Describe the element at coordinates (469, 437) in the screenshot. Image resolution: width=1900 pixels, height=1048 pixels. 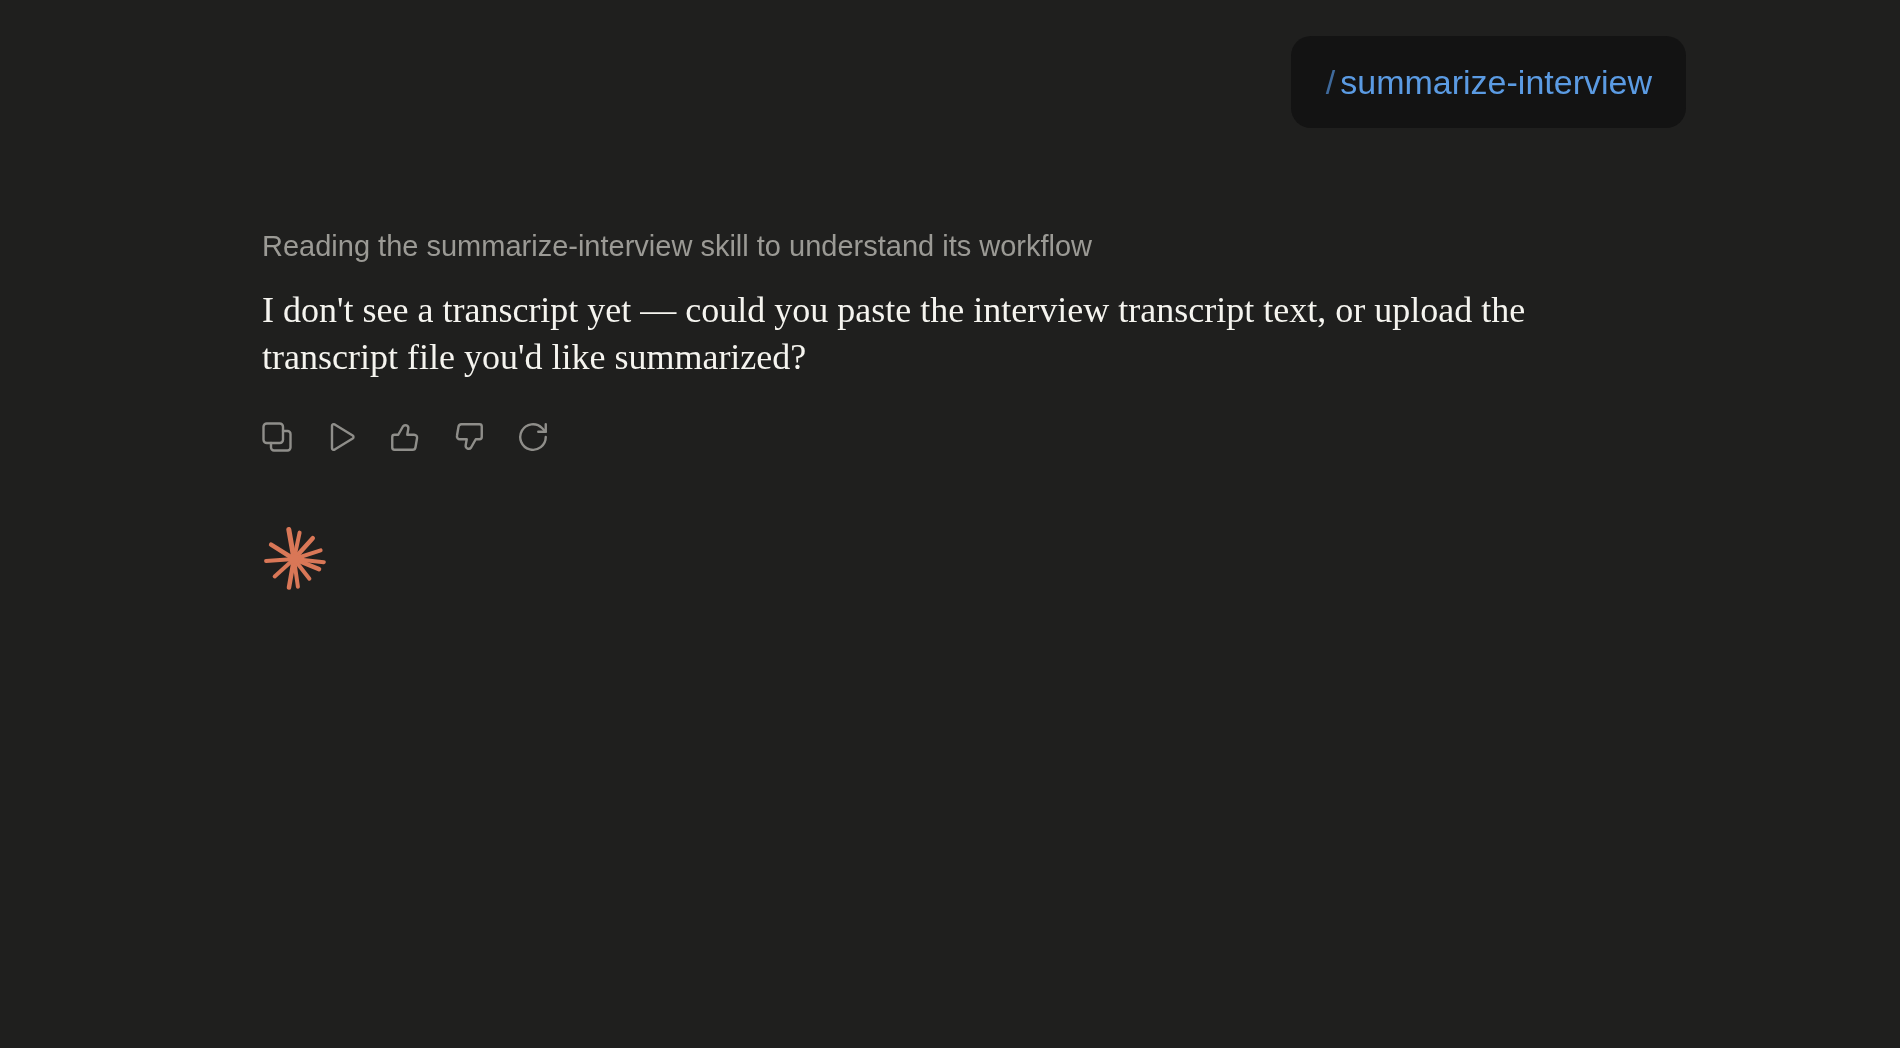
I see `thumbs-down-icon` at that location.